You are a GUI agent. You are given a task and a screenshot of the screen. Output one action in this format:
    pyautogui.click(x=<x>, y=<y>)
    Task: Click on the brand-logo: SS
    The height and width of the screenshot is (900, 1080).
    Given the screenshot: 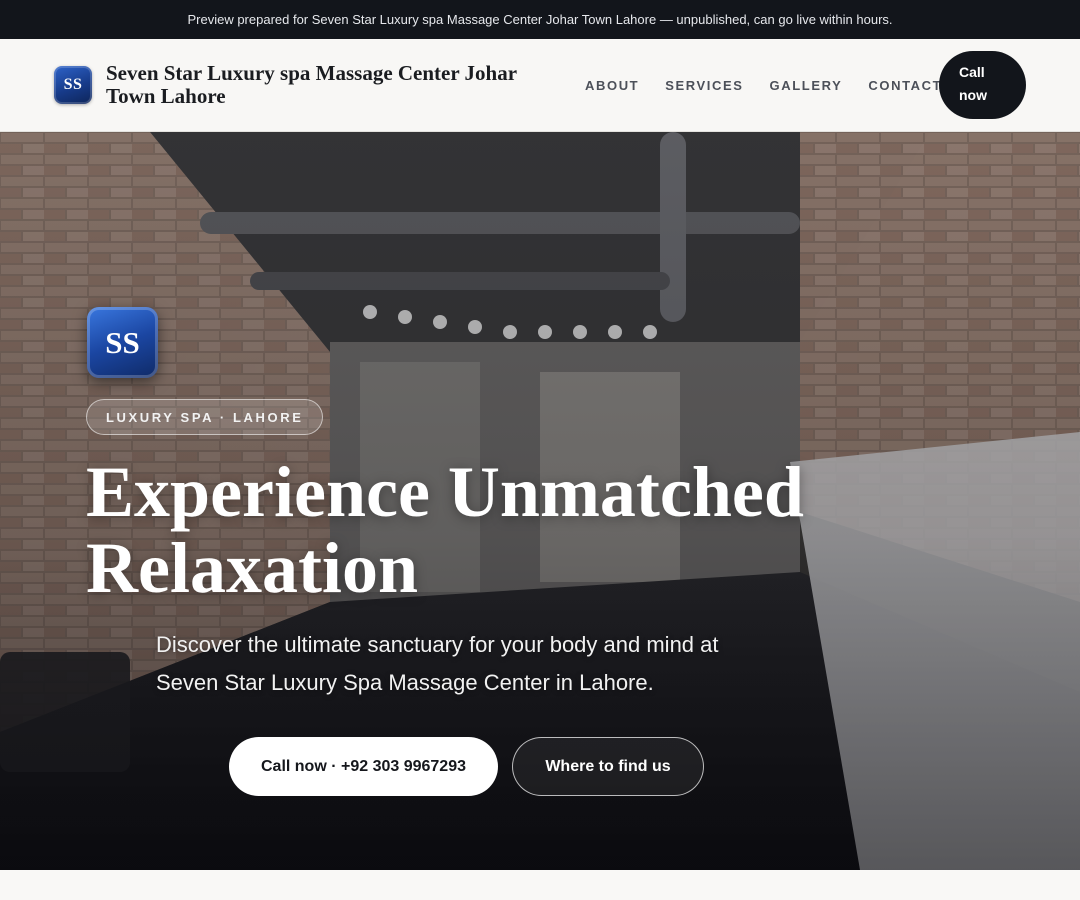 What is the action you would take?
    pyautogui.click(x=73, y=85)
    